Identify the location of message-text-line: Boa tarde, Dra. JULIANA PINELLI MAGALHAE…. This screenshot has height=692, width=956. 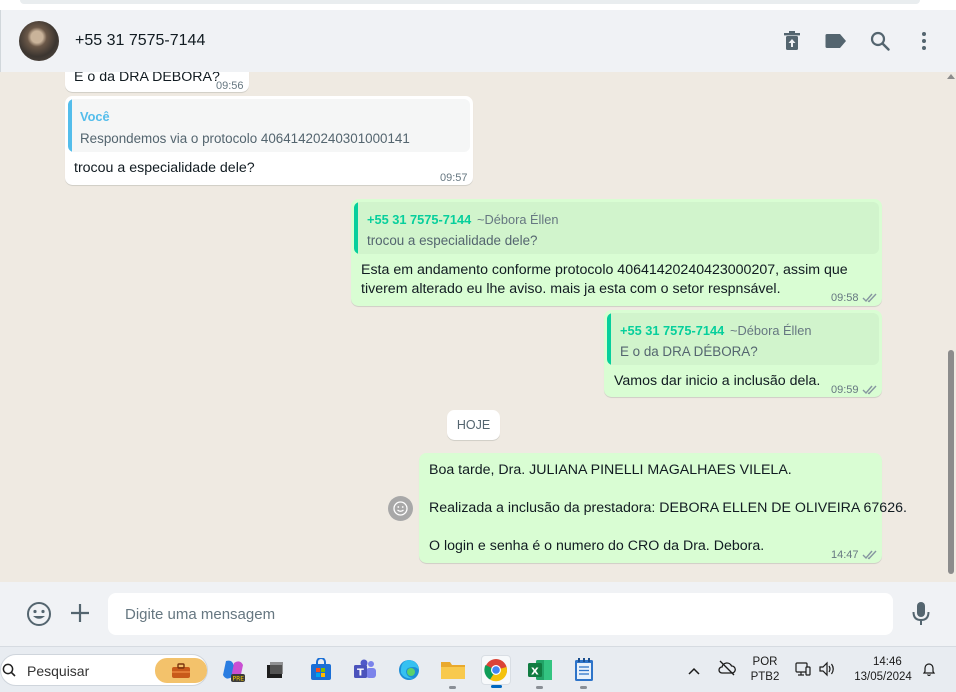
(610, 470).